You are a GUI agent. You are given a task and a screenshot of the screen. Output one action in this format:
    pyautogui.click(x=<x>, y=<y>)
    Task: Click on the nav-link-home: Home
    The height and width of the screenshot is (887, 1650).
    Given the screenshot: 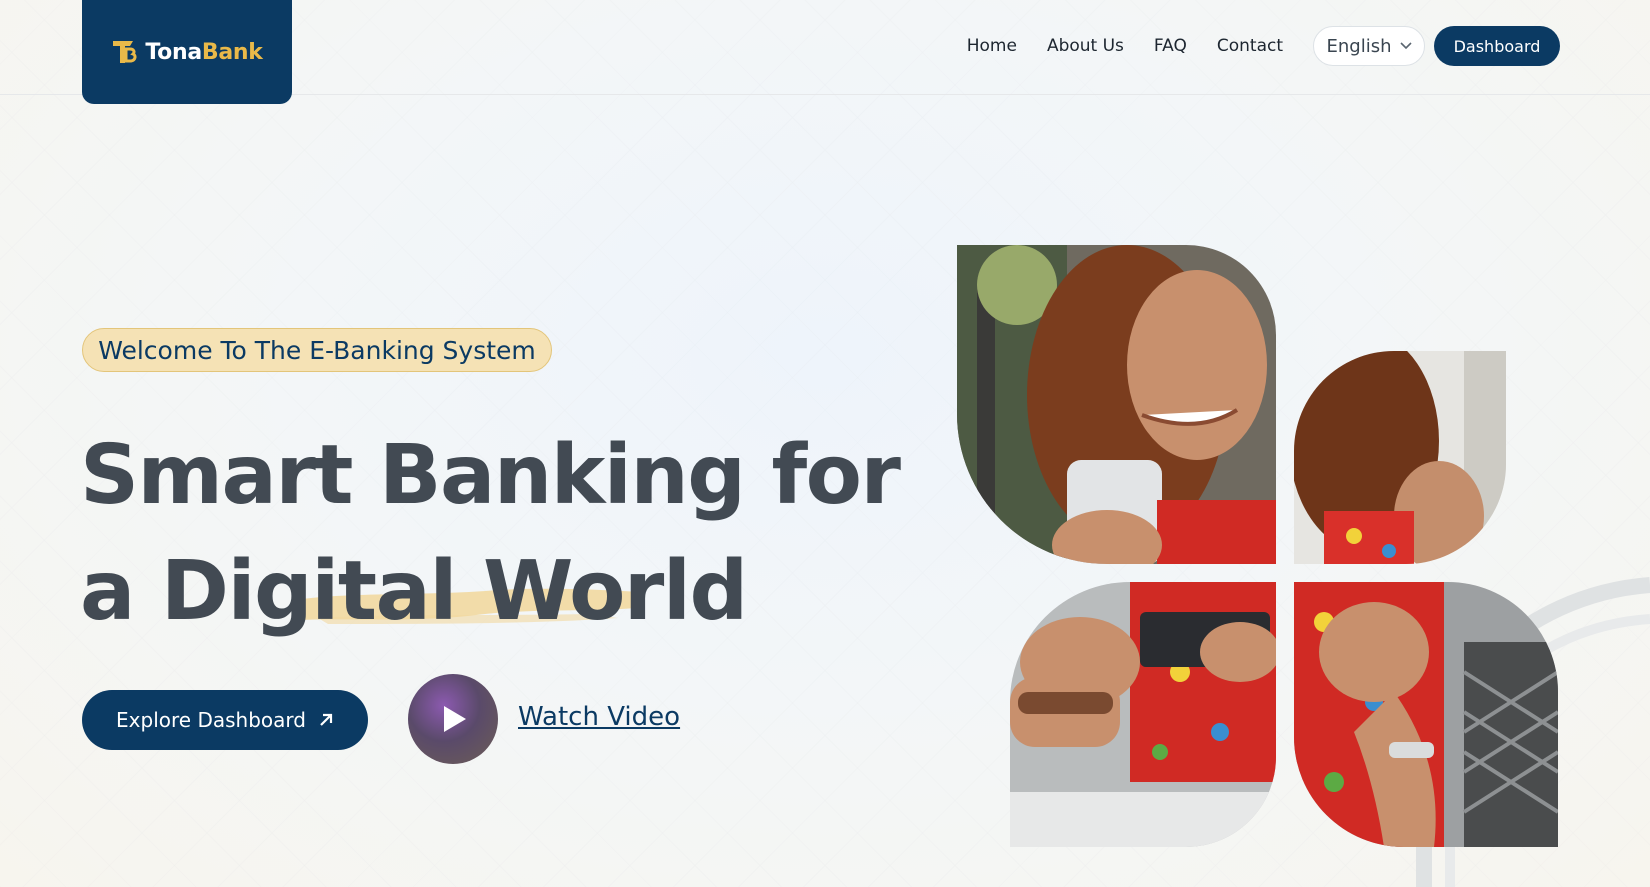 What is the action you would take?
    pyautogui.click(x=992, y=46)
    